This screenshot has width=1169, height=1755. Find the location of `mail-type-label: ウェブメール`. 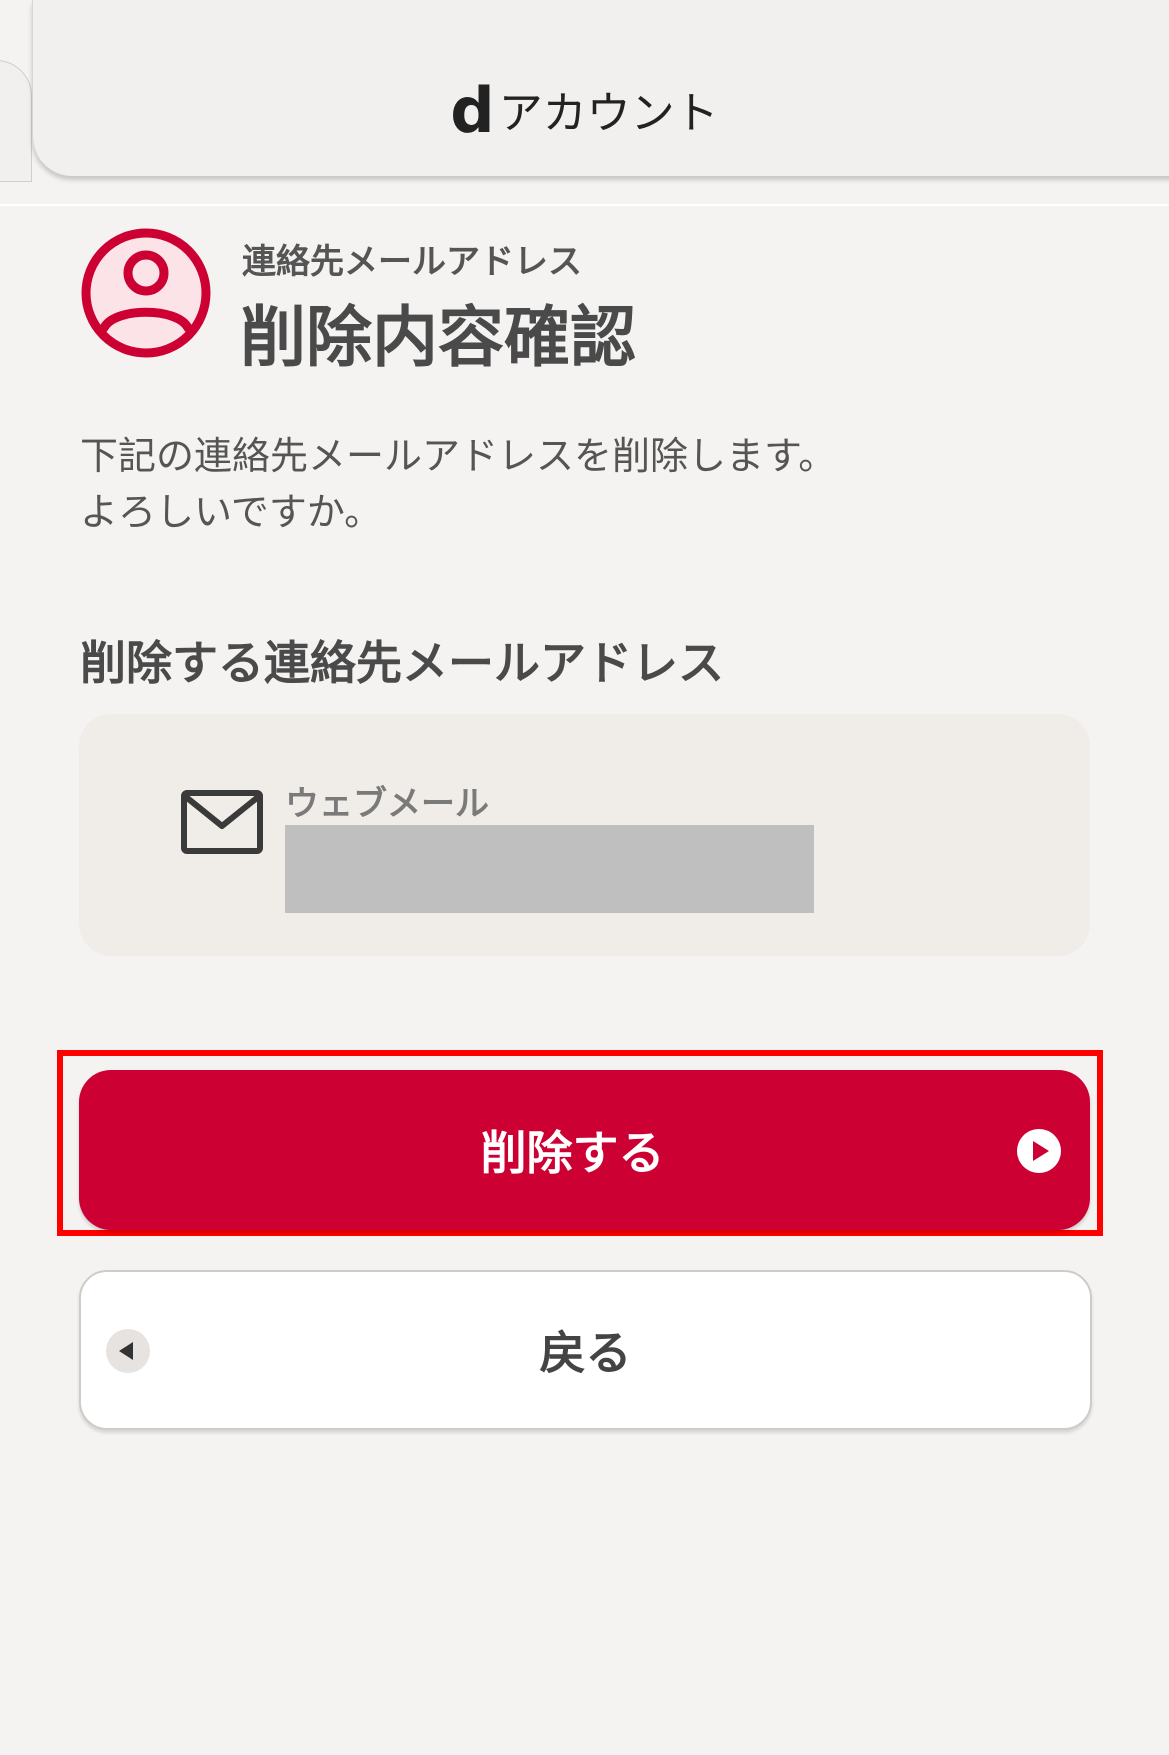

mail-type-label: ウェブメール is located at coordinates (387, 804).